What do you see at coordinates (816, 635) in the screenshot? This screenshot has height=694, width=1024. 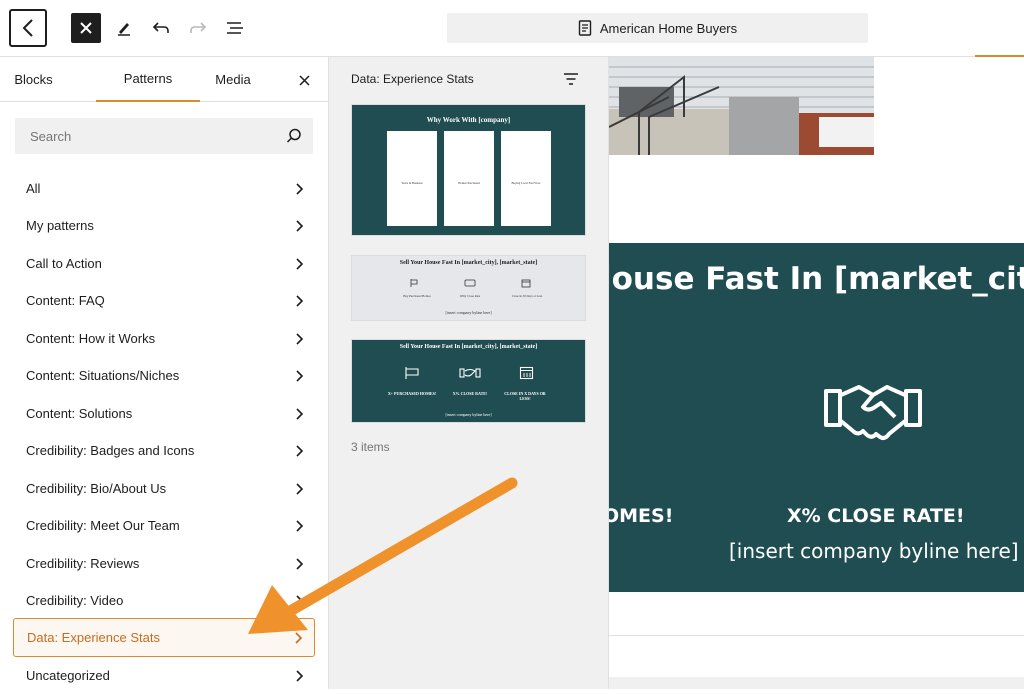 I see `divider` at bounding box center [816, 635].